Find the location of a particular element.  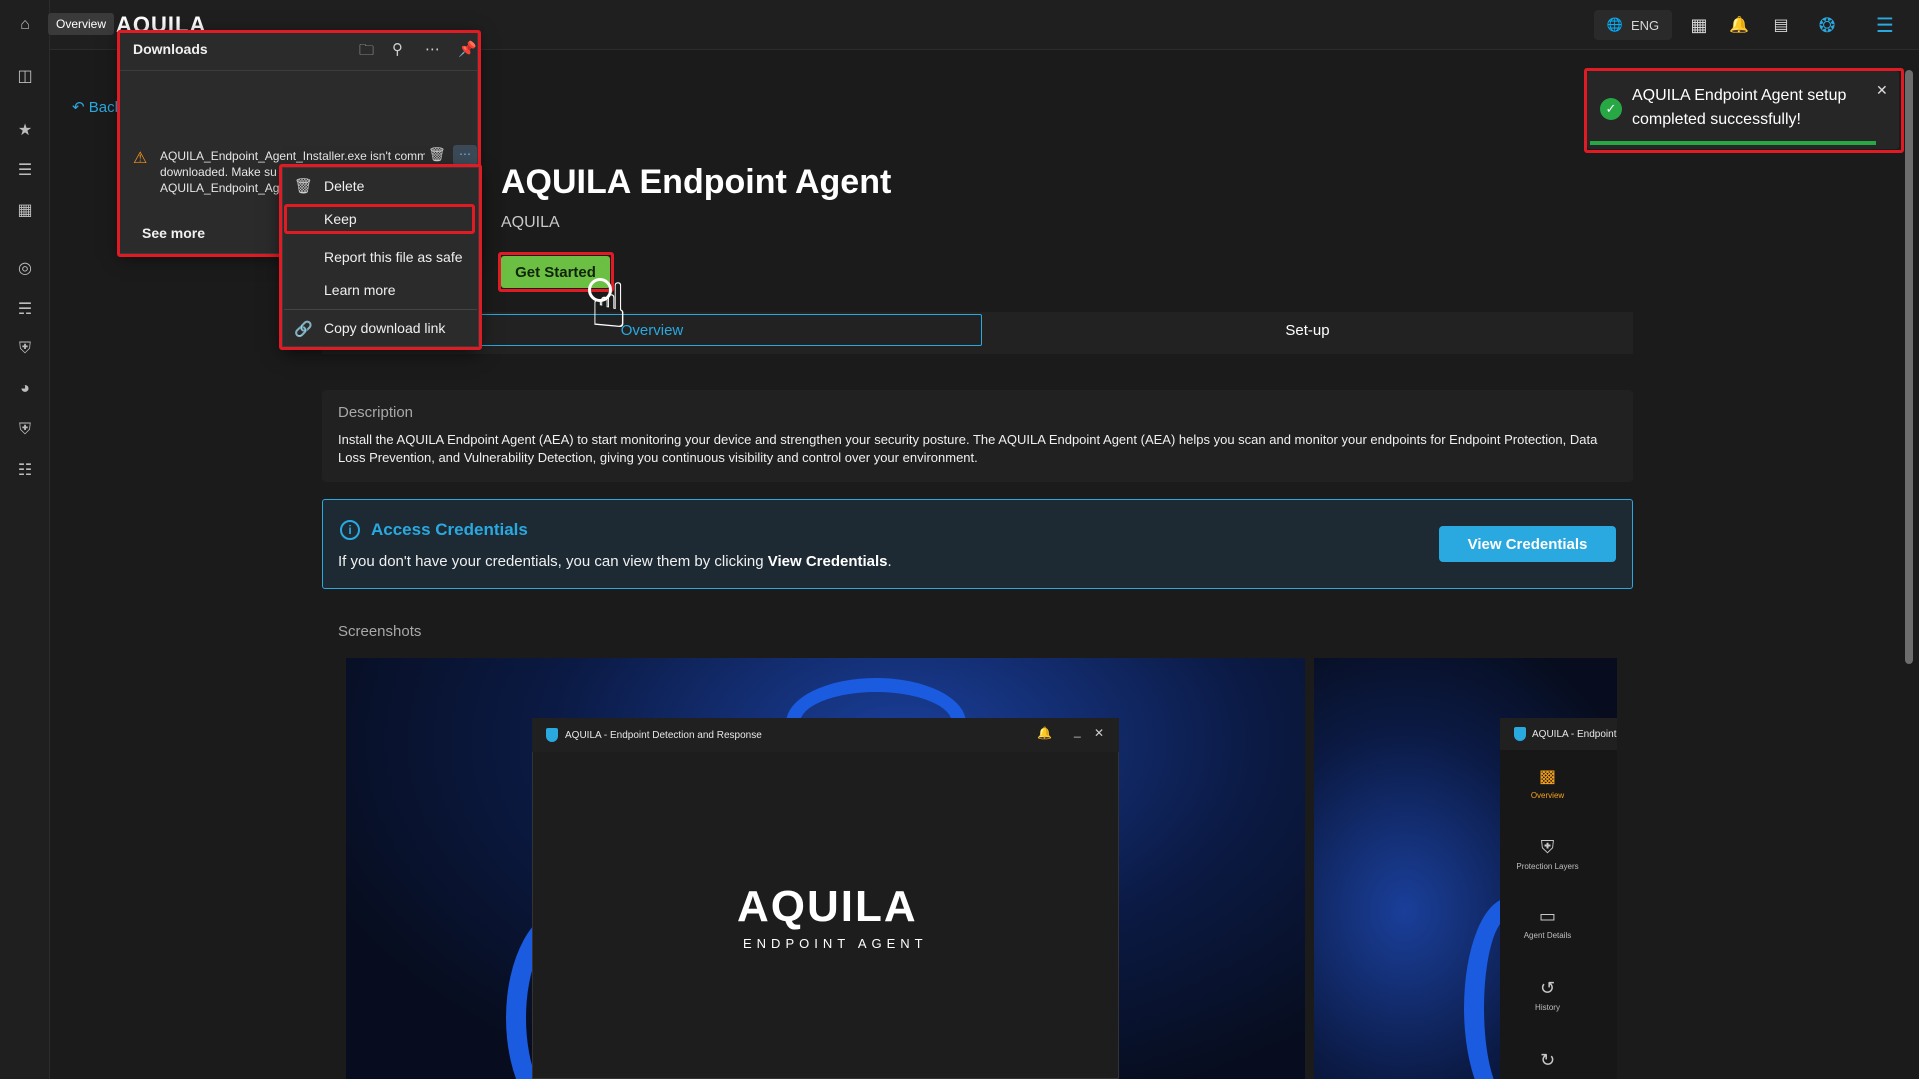

refresh-icon: ↻ is located at coordinates (1547, 1060).